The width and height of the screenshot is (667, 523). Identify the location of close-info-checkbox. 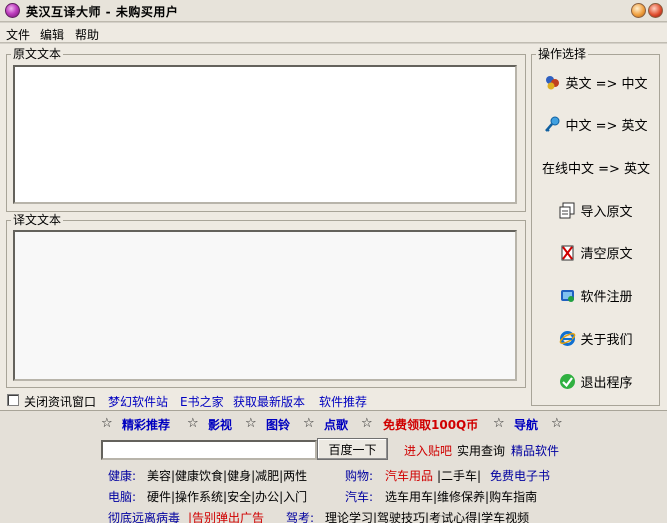
(13, 400).